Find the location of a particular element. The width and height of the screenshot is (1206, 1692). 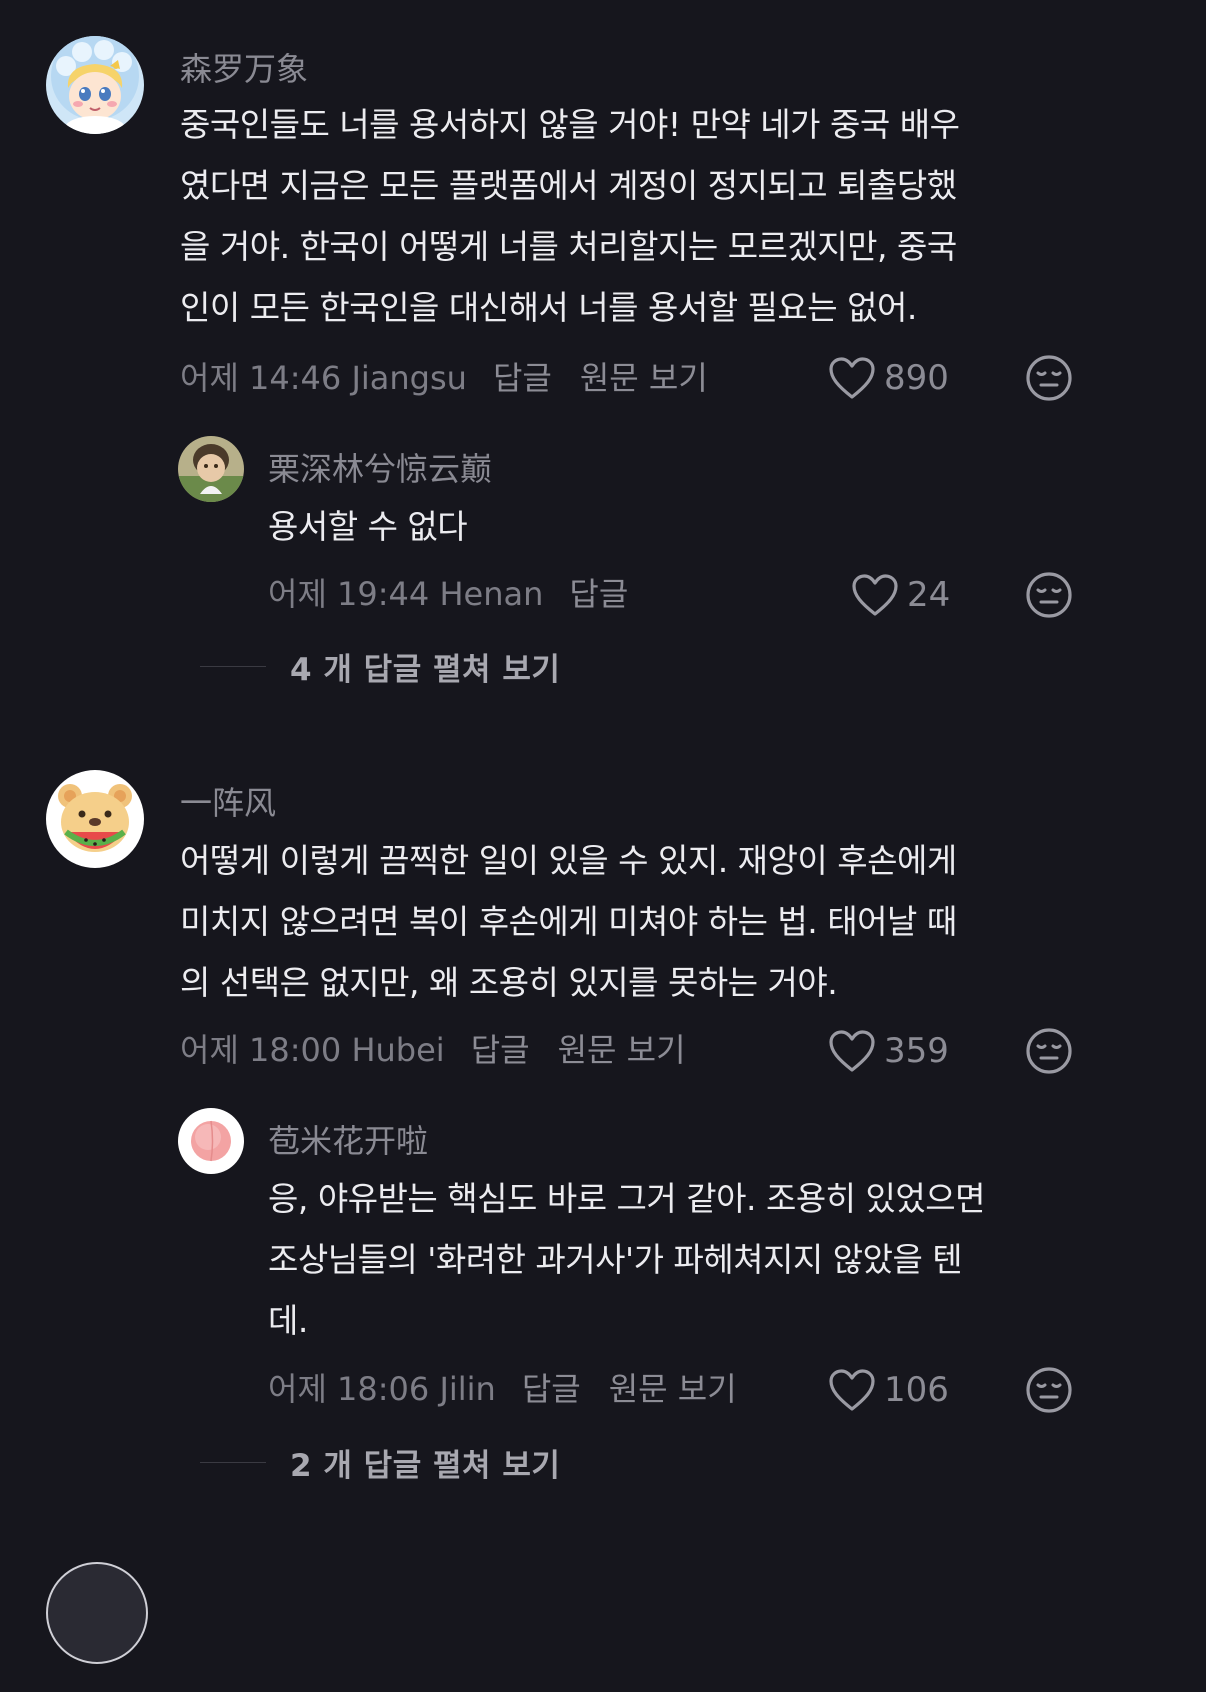

expand-replies-button: 2 개 답글 펼쳐 보기 is located at coordinates (380, 1463).